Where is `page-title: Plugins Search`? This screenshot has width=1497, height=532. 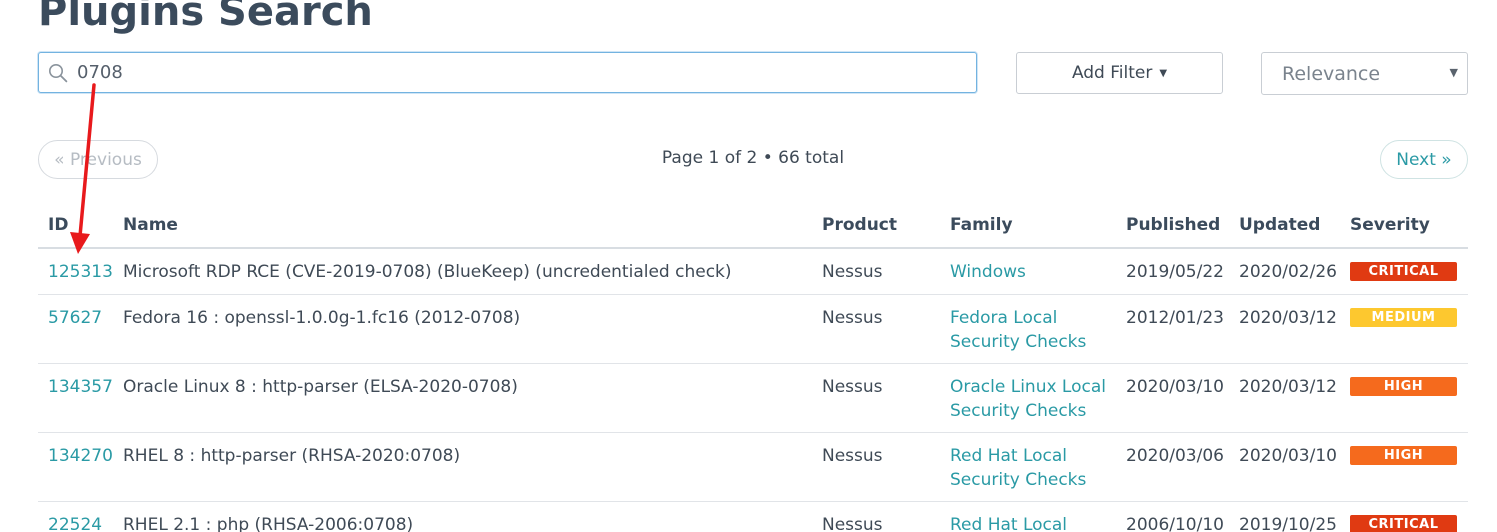
page-title: Plugins Search is located at coordinates (205, 17).